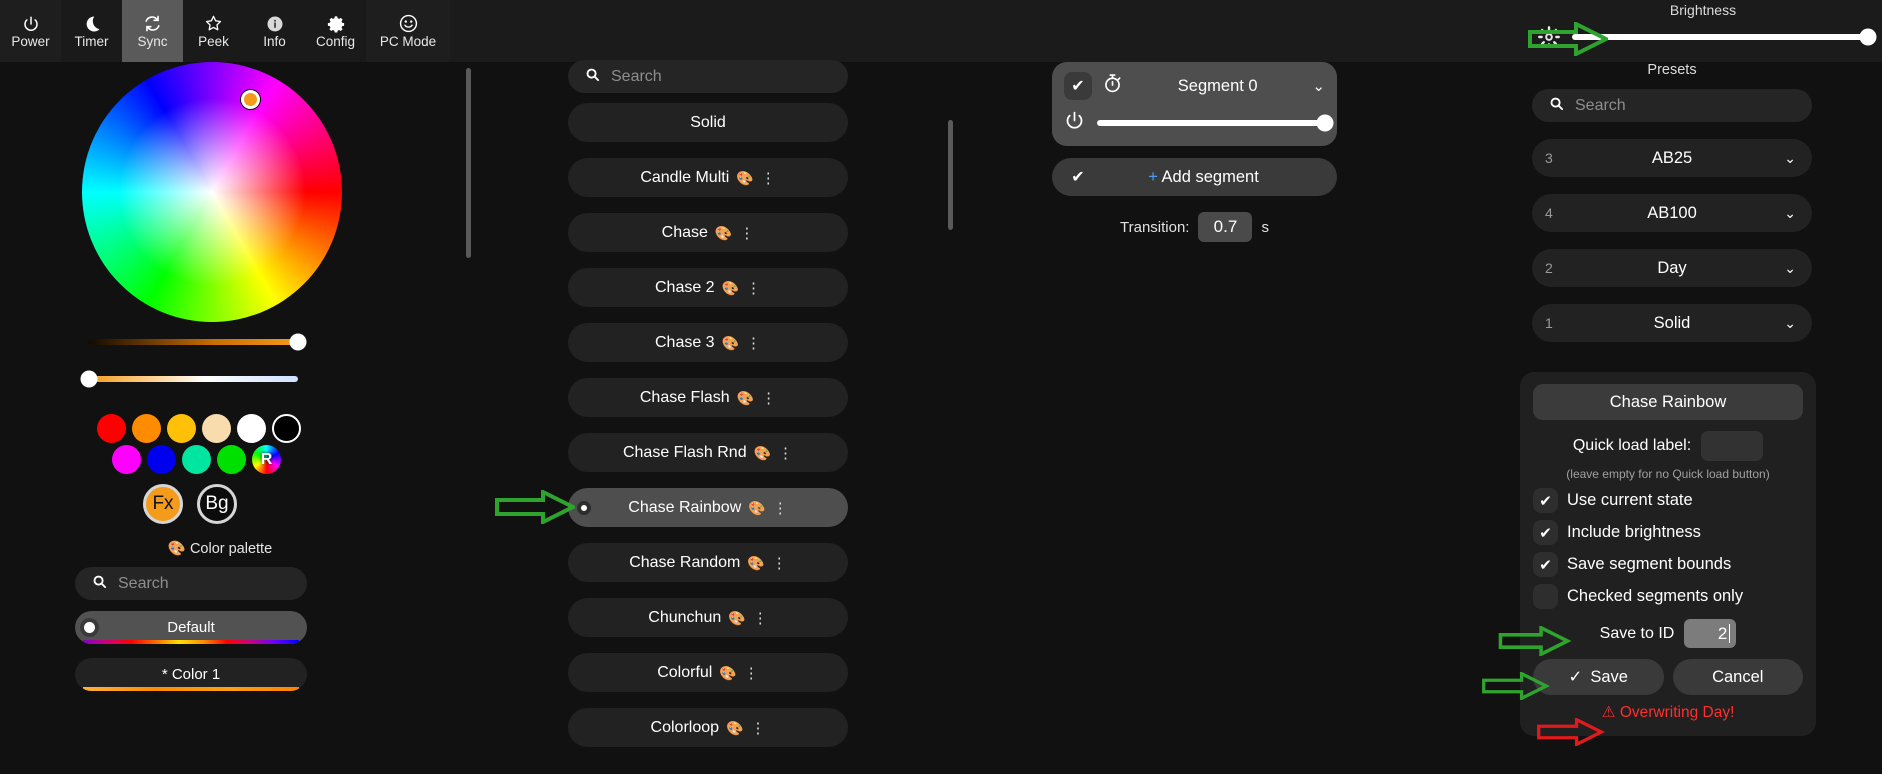  What do you see at coordinates (126, 459) in the screenshot?
I see `swatch-magenta` at bounding box center [126, 459].